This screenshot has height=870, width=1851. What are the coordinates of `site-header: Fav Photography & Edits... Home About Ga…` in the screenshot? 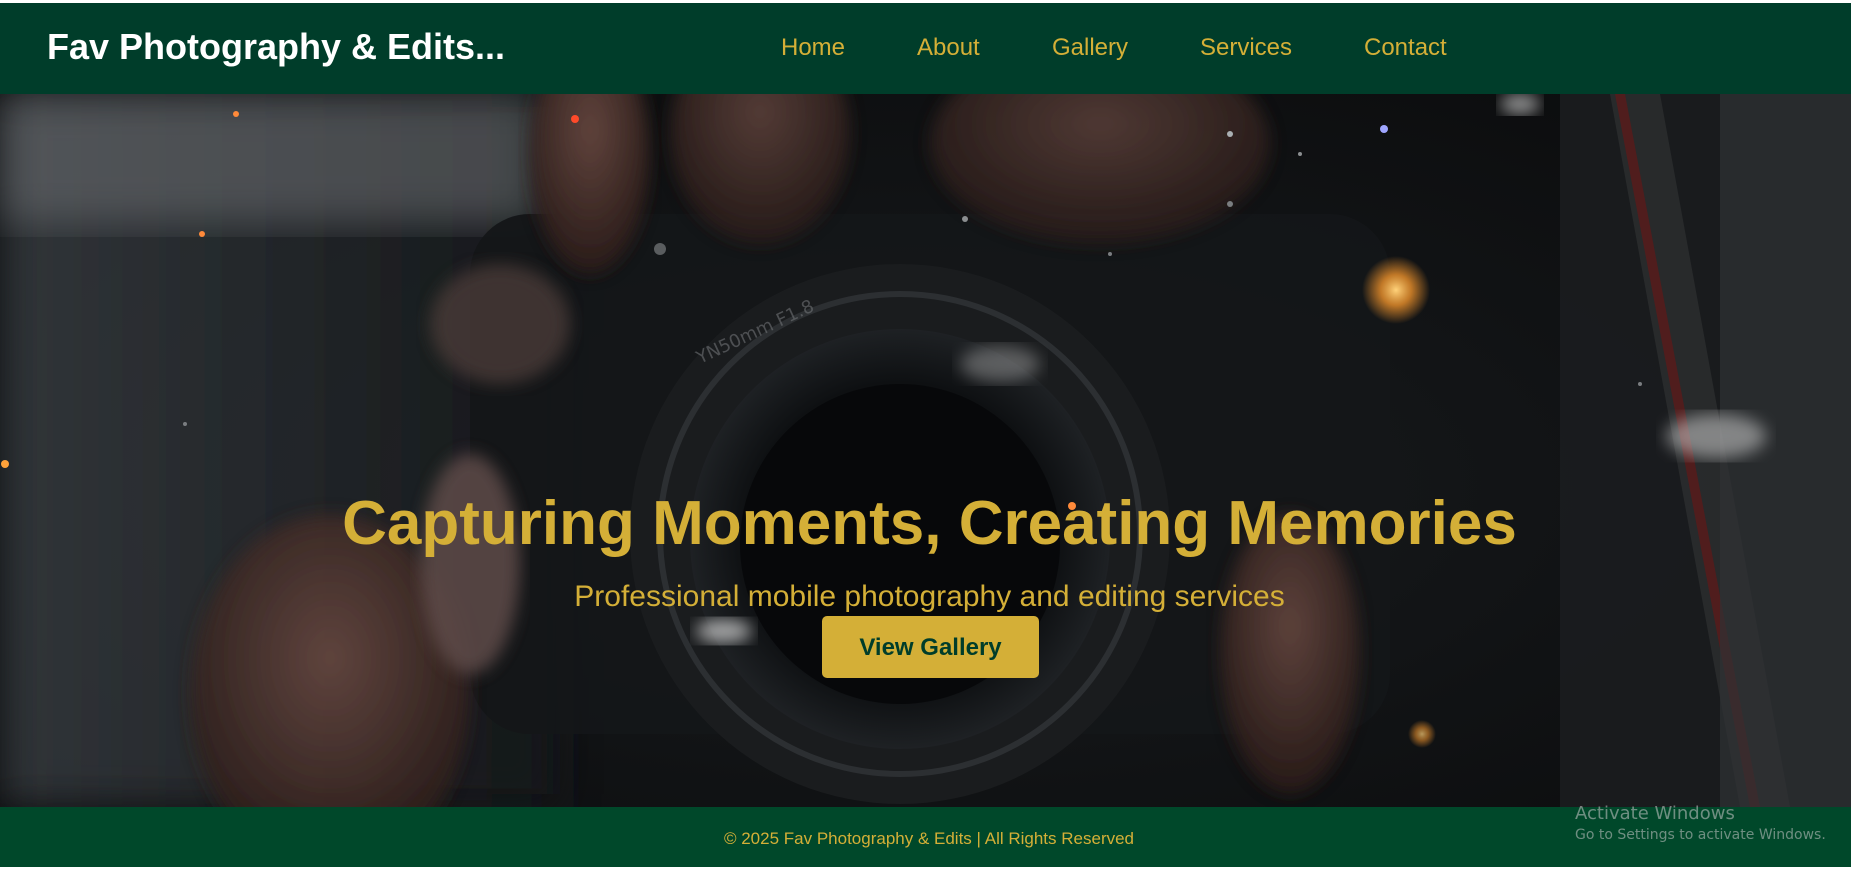 It's located at (925, 48).